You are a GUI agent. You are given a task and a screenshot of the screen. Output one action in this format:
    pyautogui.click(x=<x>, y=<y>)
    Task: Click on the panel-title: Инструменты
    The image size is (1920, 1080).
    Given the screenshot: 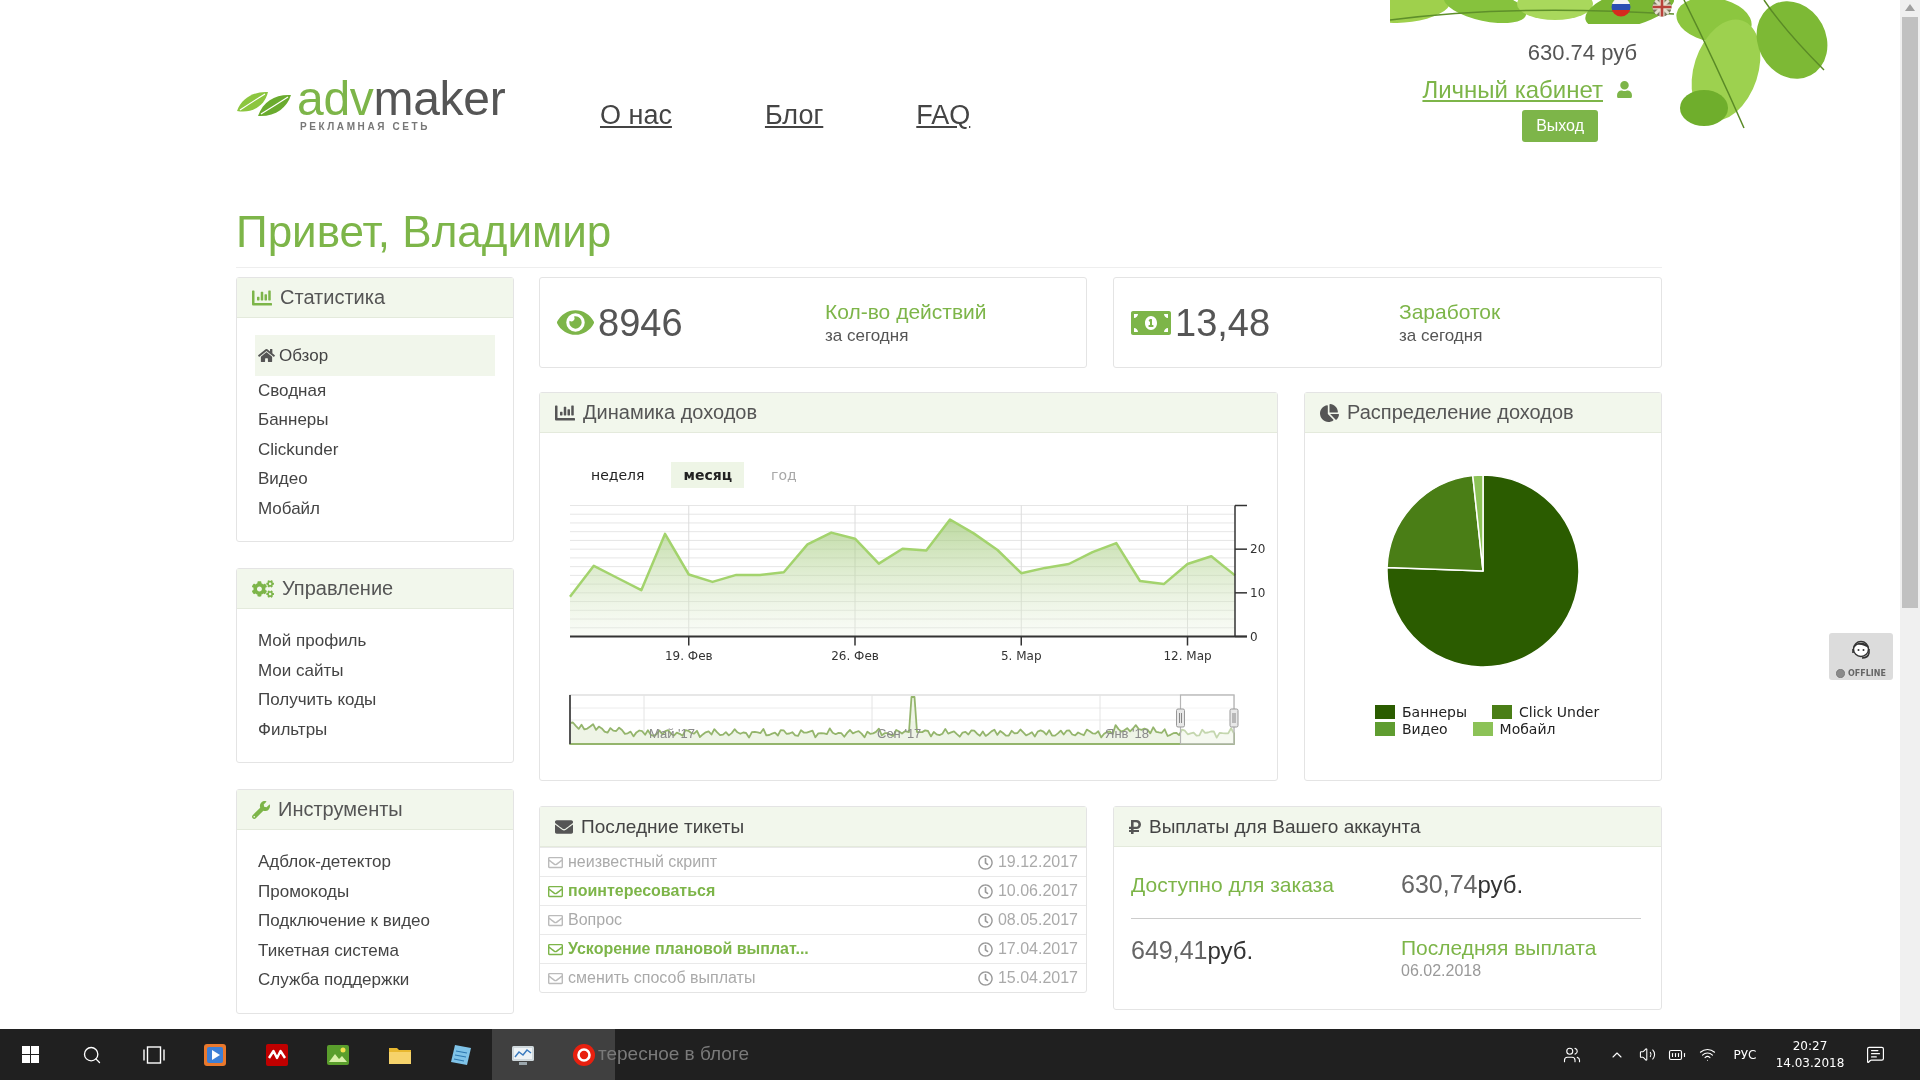 What is the action you would take?
    pyautogui.click(x=340, y=809)
    